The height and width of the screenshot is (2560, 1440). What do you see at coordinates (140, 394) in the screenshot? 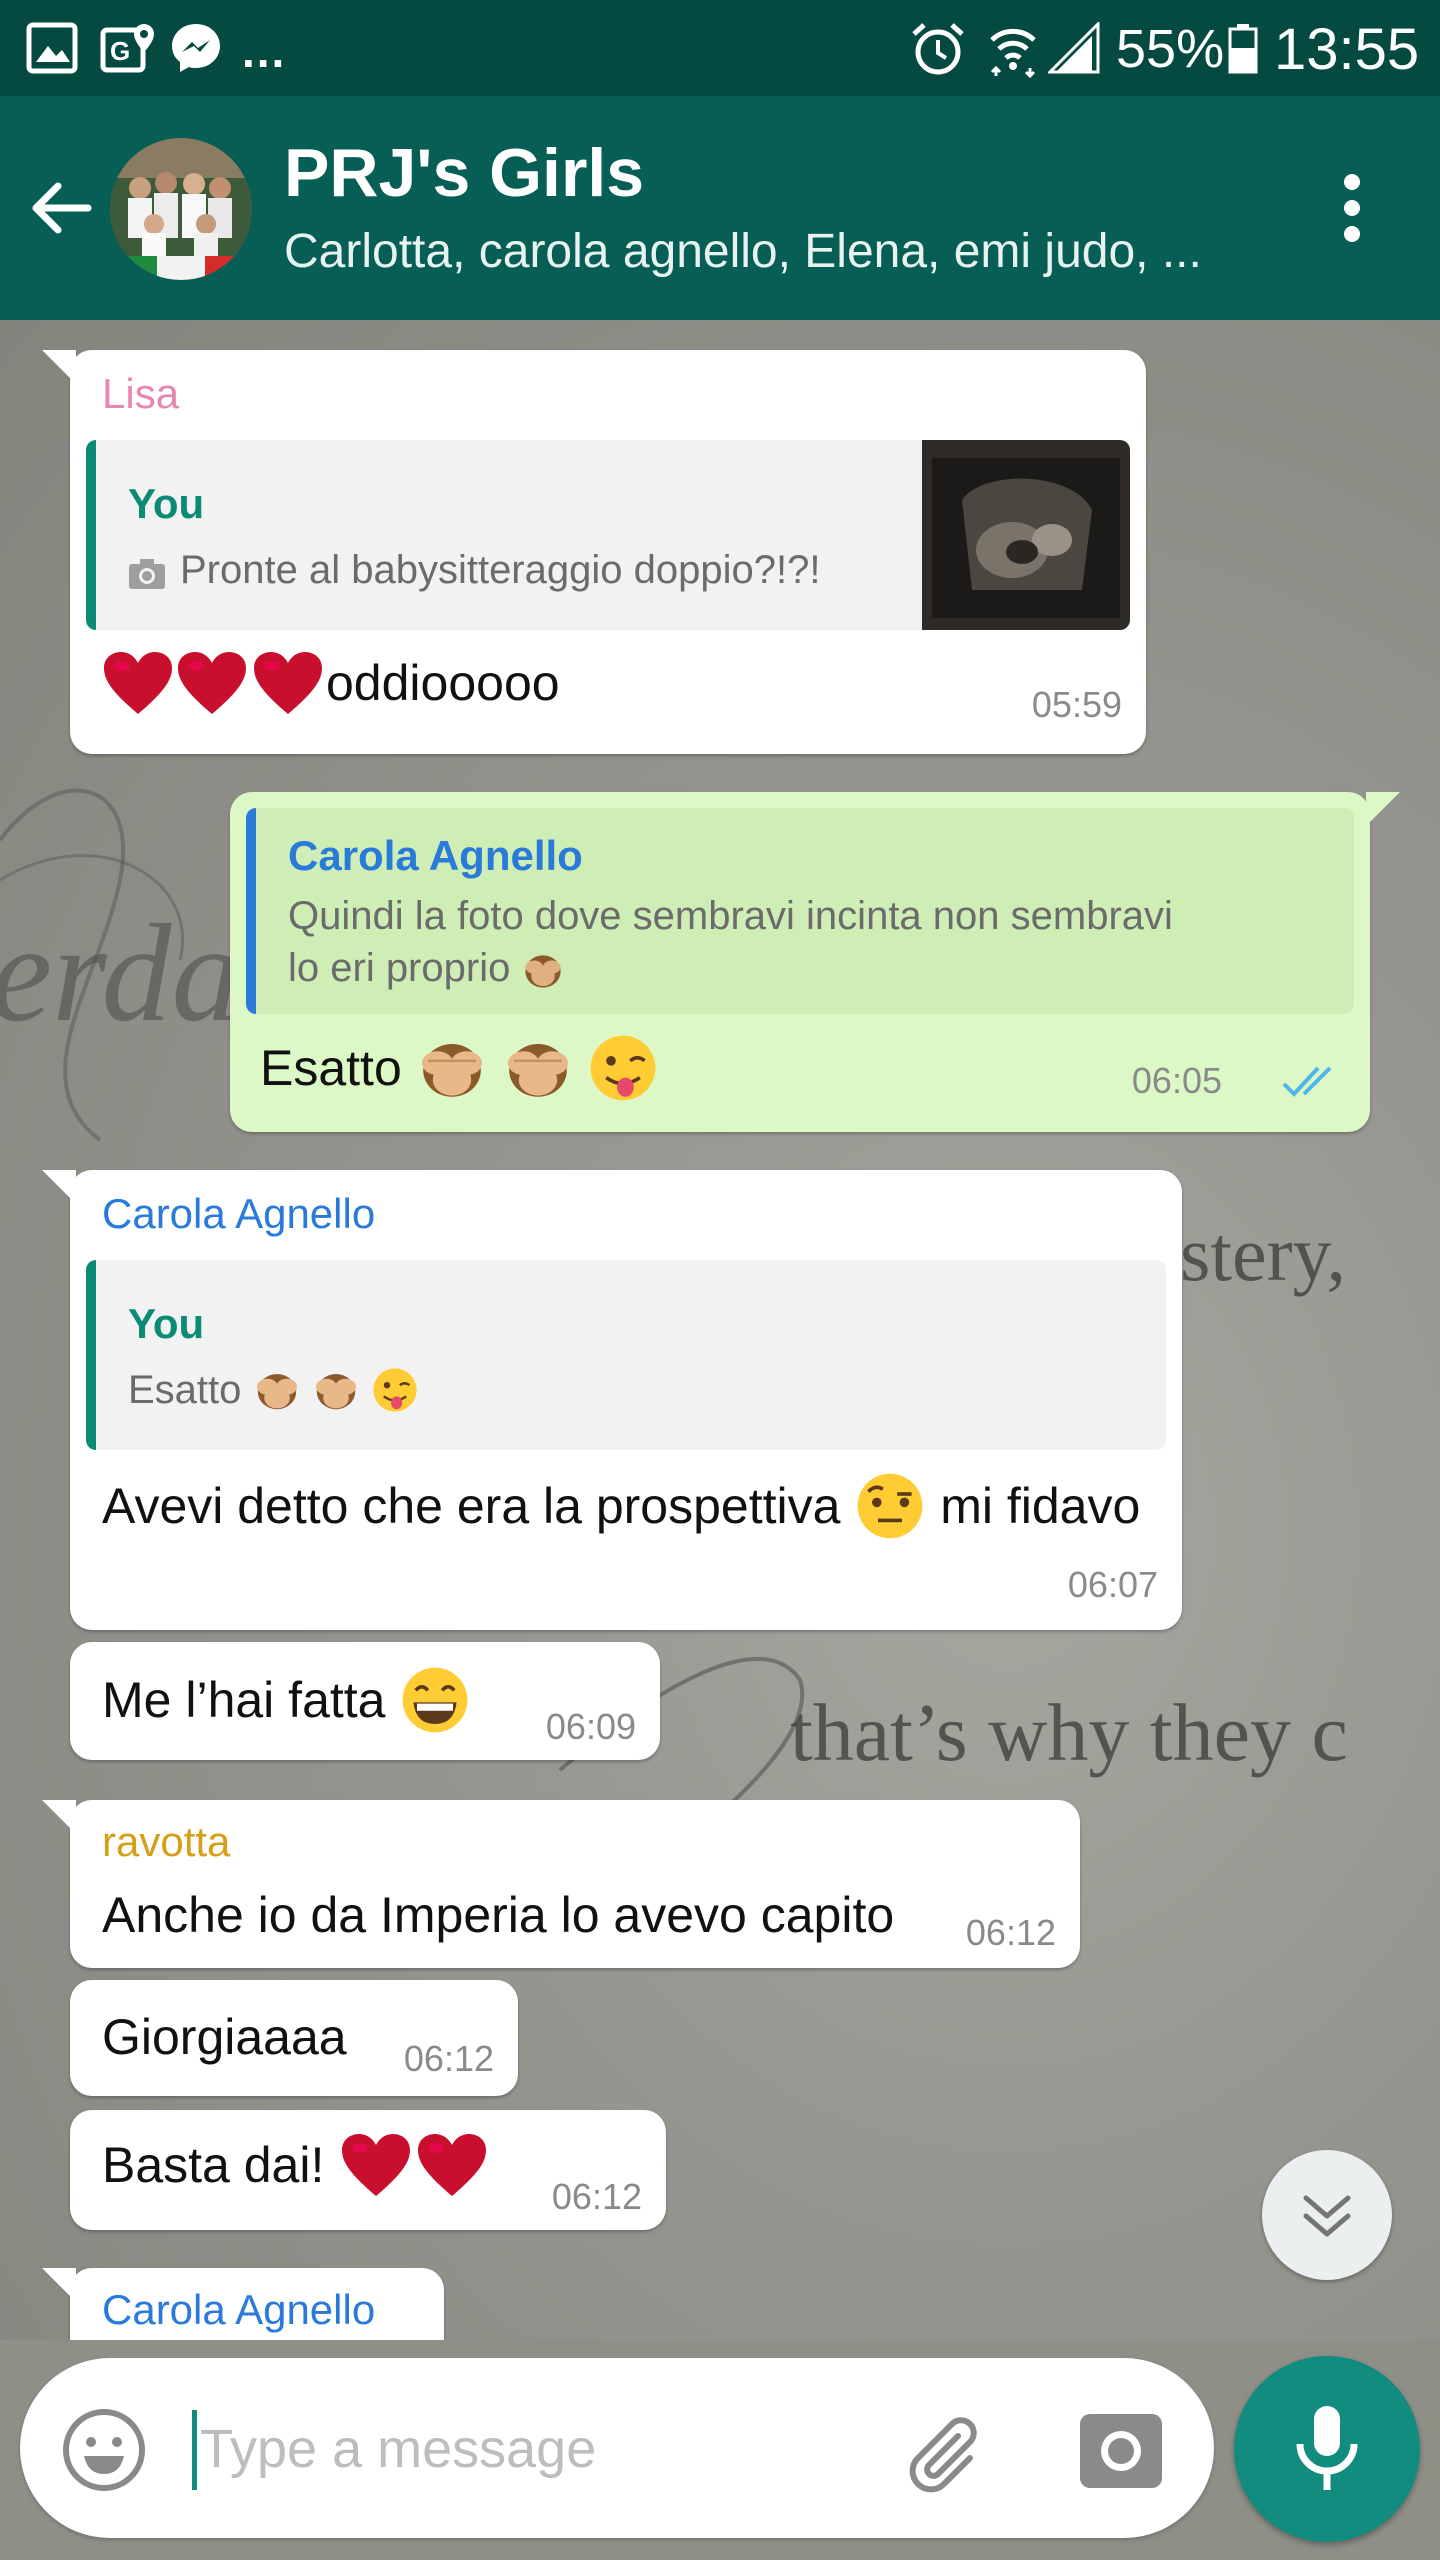
I see `sender-name: Lisa` at bounding box center [140, 394].